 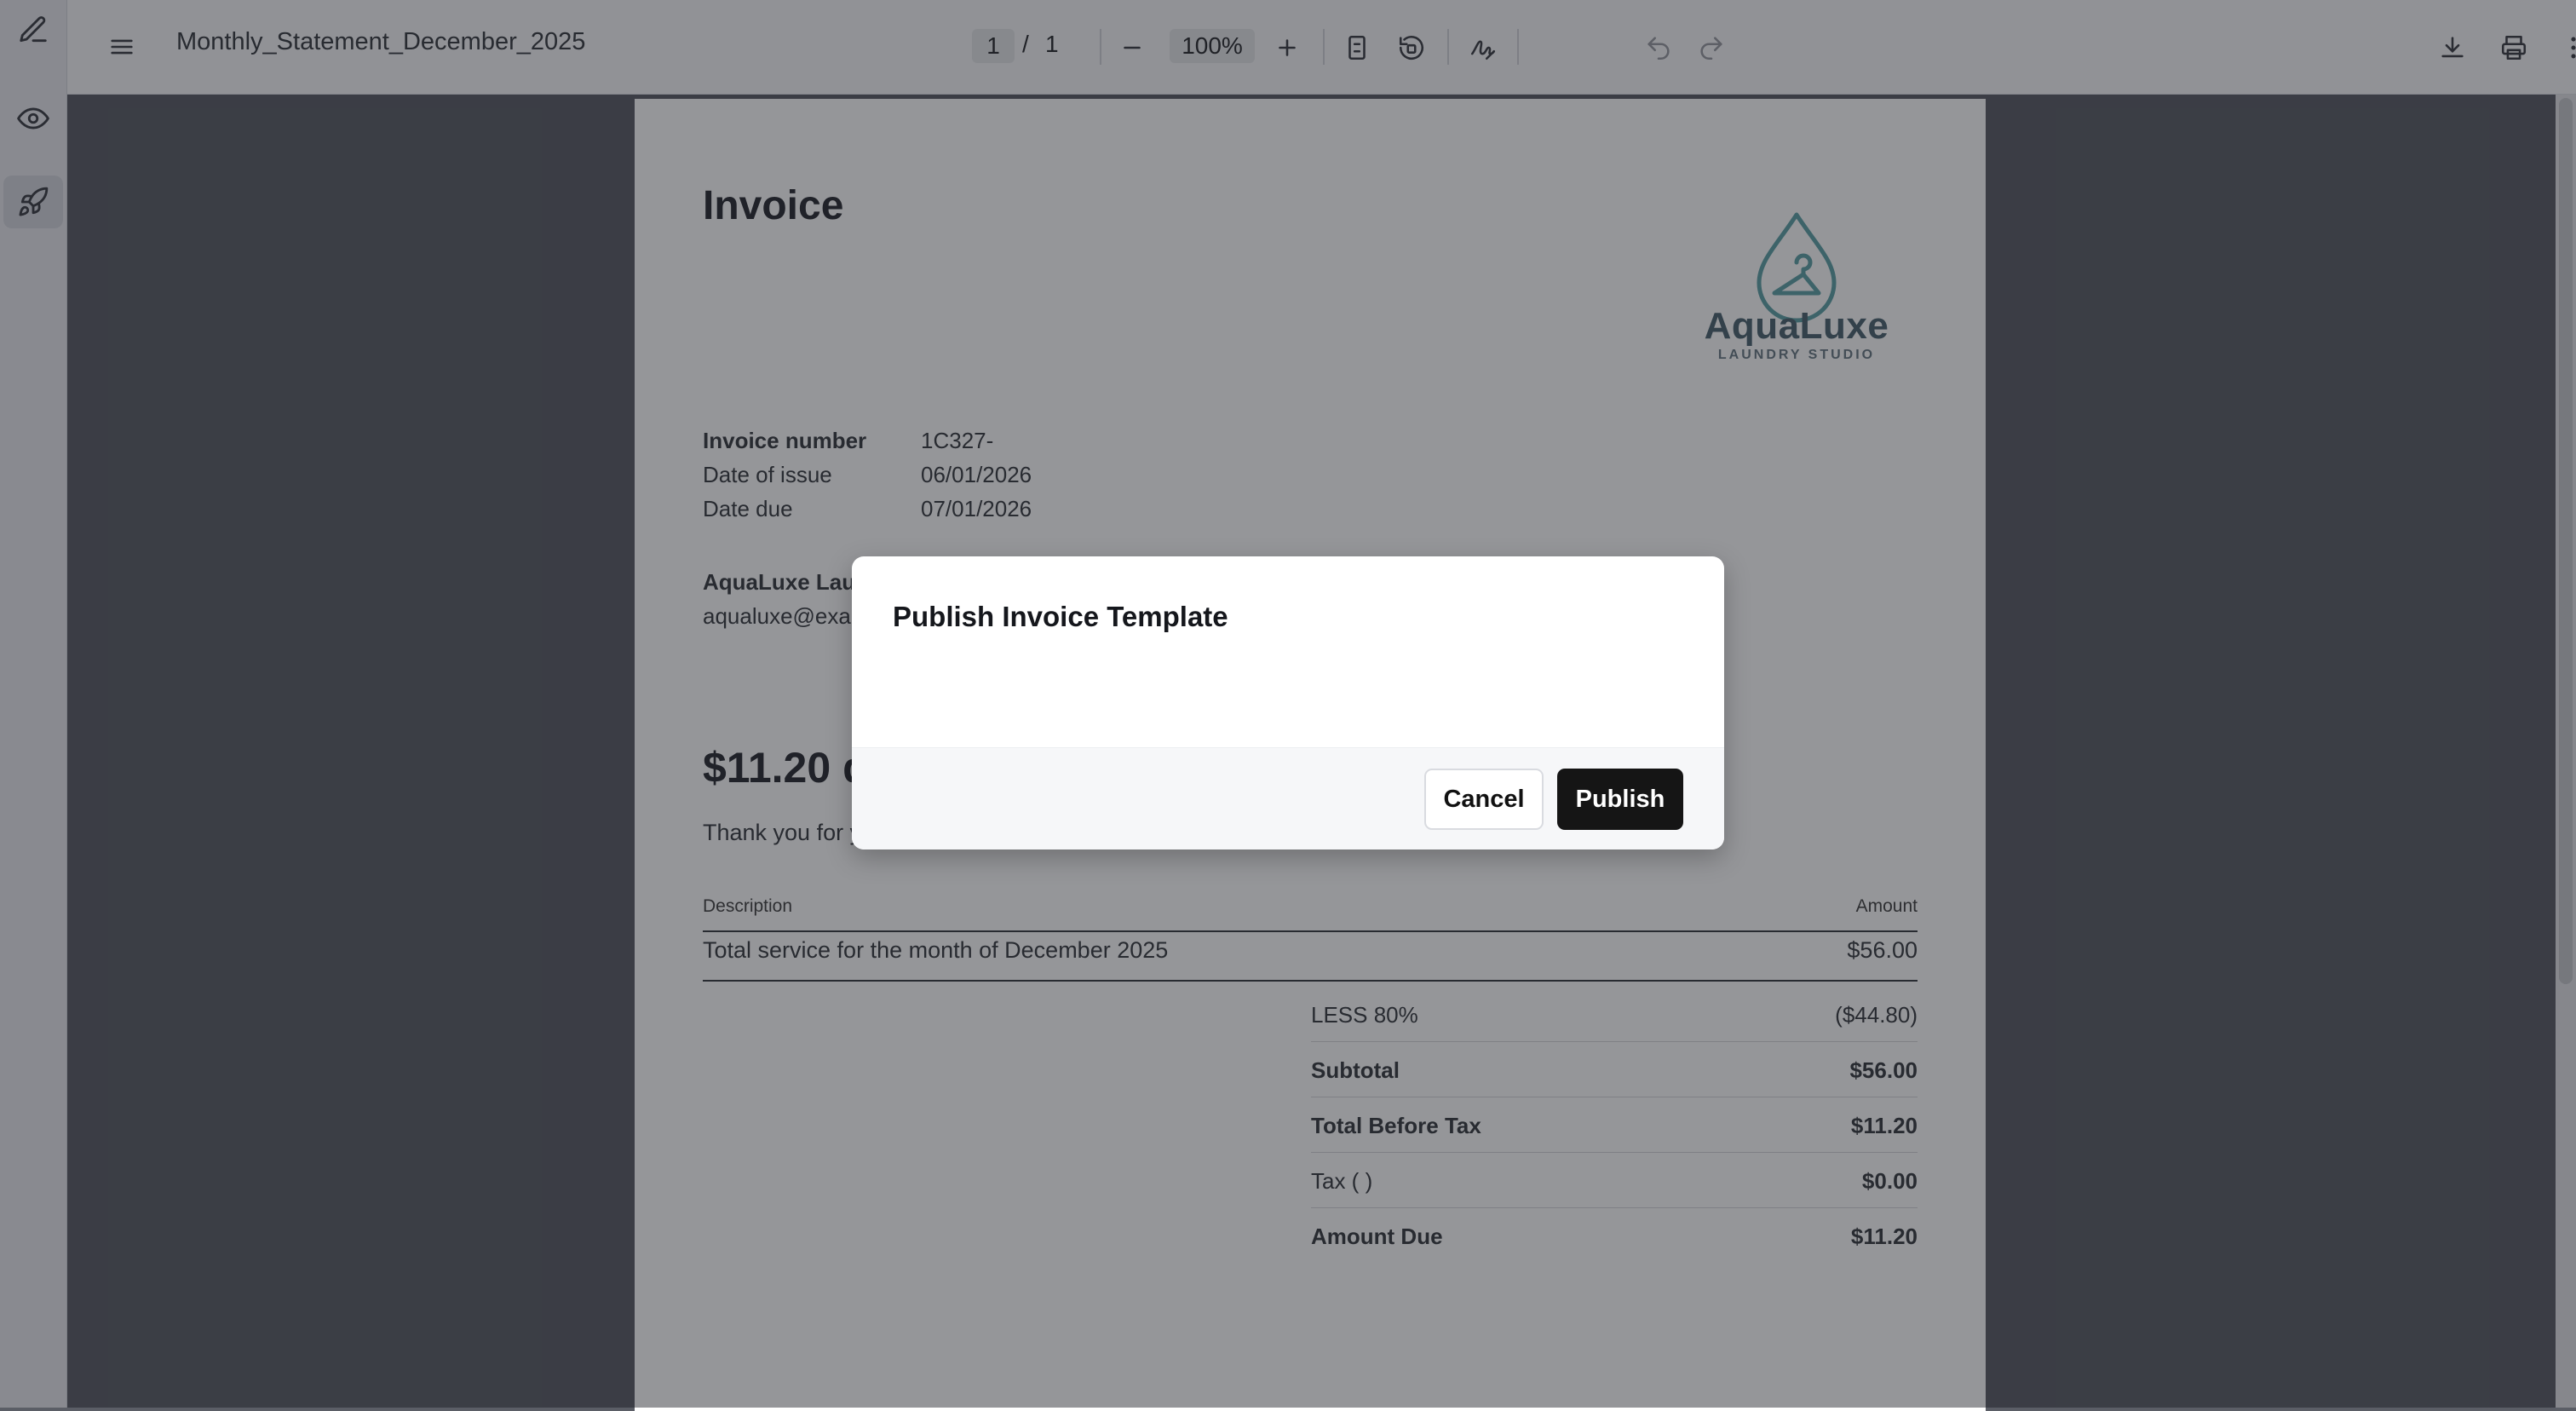 I want to click on cancel-button: Cancel, so click(x=1484, y=799).